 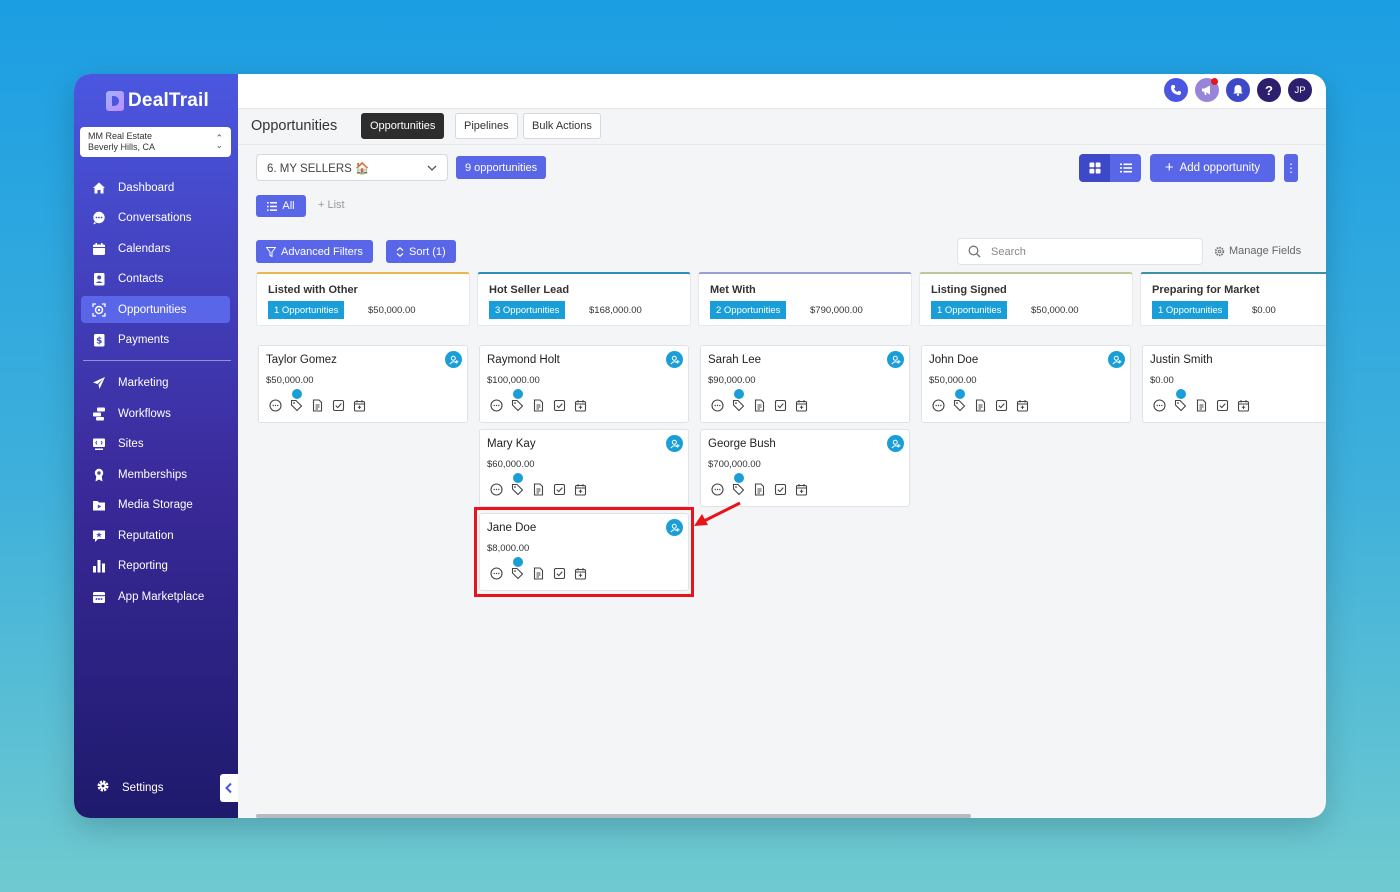 I want to click on sidebar-item-opportunities: Opportunities, so click(x=155, y=309).